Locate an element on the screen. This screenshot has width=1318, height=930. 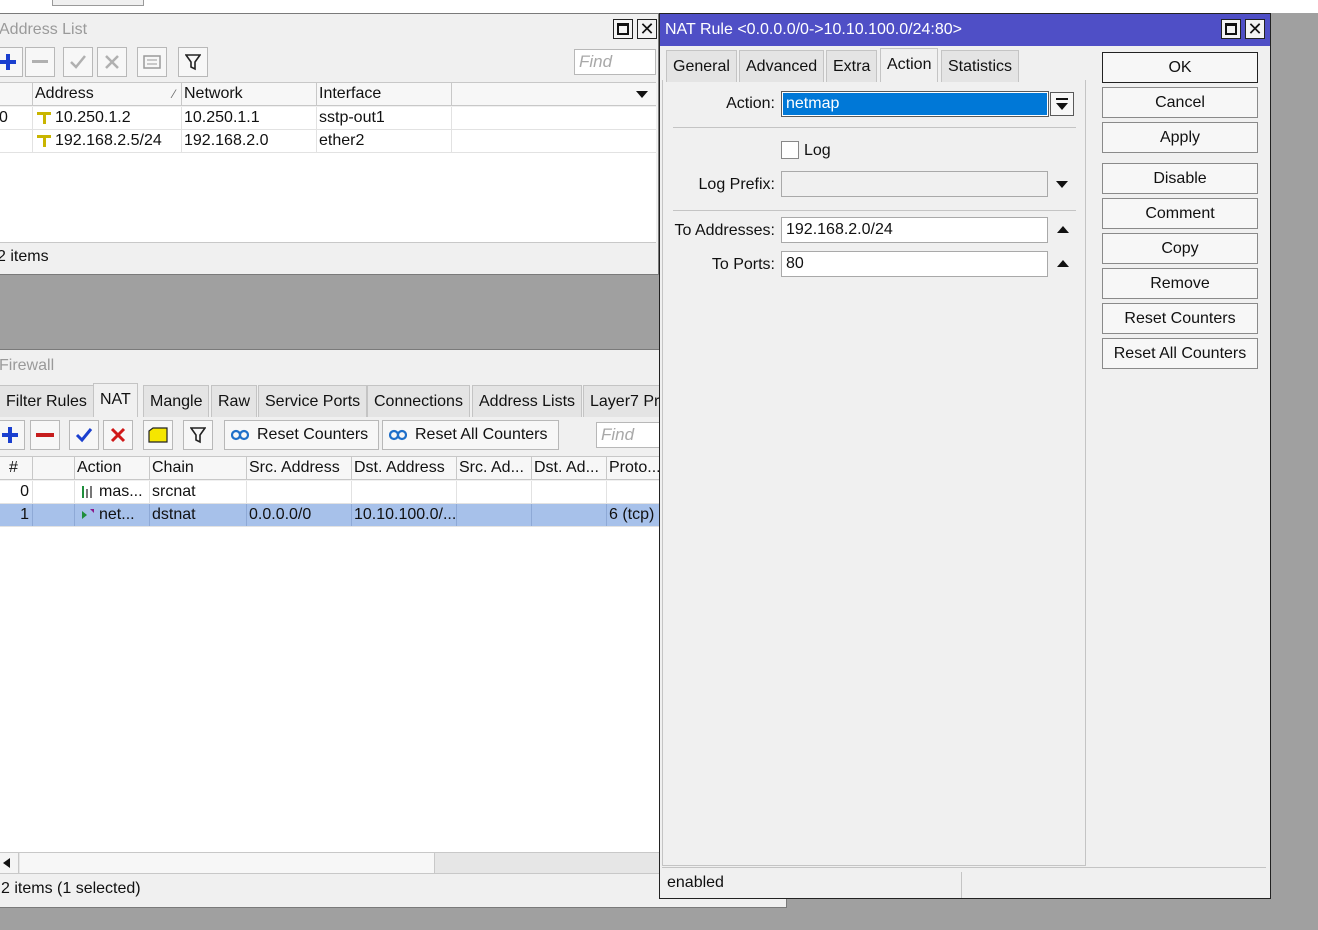
comment-rule-button: Comment is located at coordinates (1180, 213).